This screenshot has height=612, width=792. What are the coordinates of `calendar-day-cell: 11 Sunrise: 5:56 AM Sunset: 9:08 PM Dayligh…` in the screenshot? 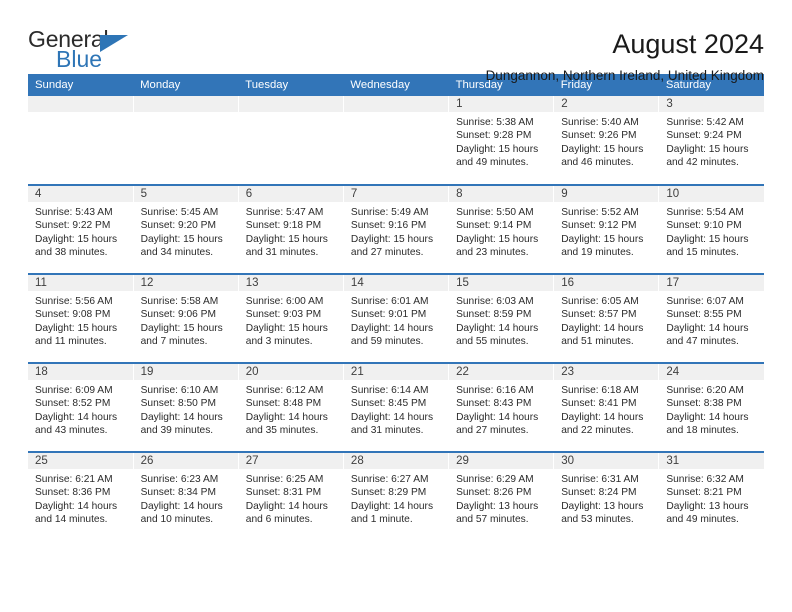 It's located at (81, 318).